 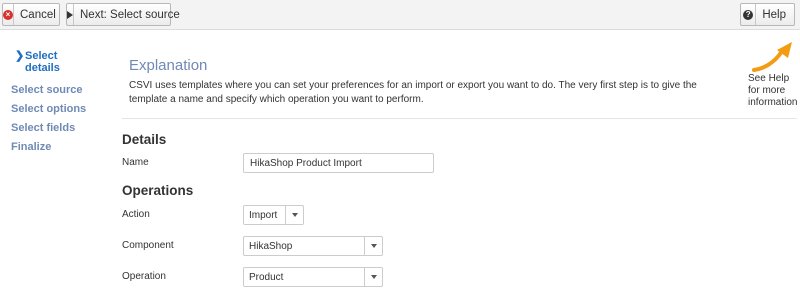 I want to click on next-select-source-button: Next: Select source, so click(x=123, y=14).